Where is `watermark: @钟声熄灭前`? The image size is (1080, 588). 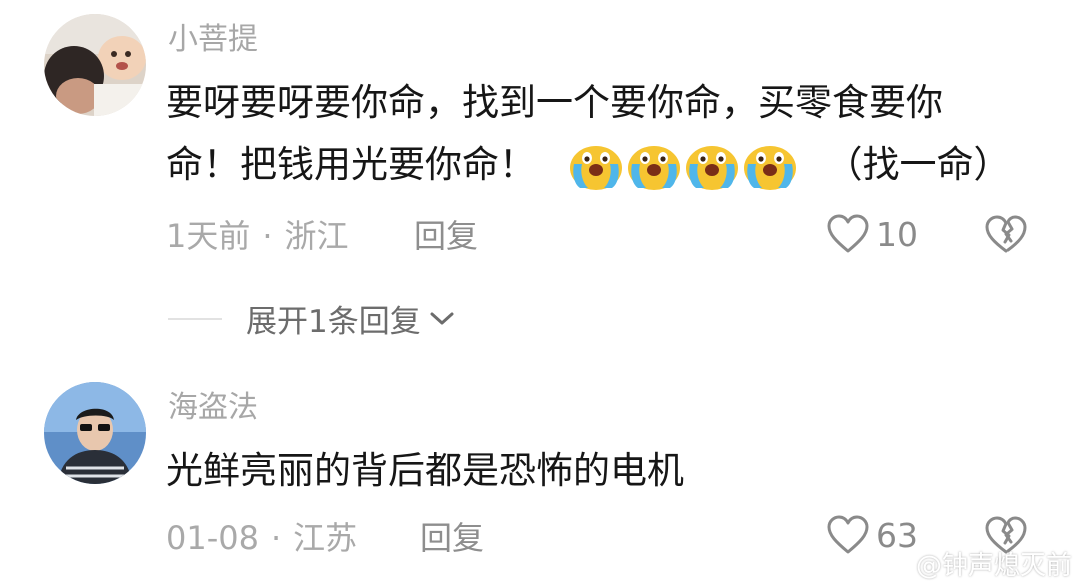 watermark: @钟声熄灭前 is located at coordinates (975, 563).